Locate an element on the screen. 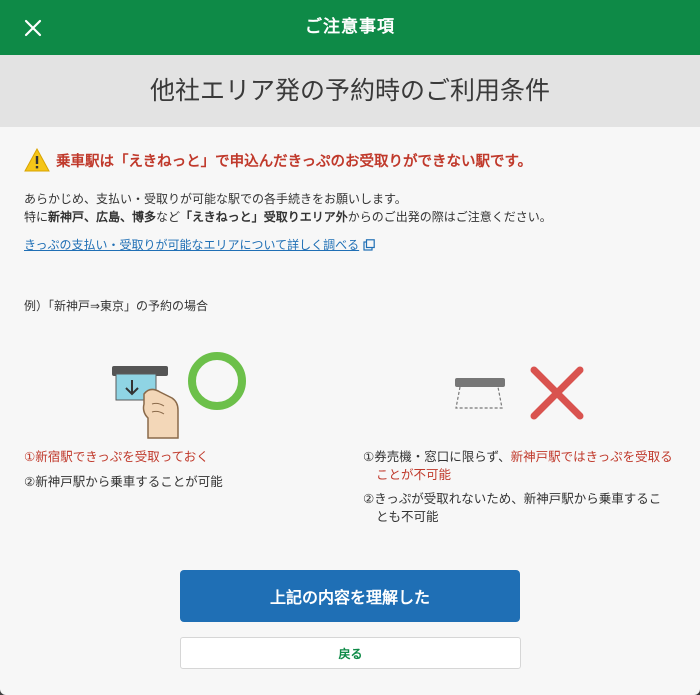 This screenshot has width=700, height=695. right-note-1-red-line-1: 新神戸駅ではきっぷを受取る is located at coordinates (591, 456).